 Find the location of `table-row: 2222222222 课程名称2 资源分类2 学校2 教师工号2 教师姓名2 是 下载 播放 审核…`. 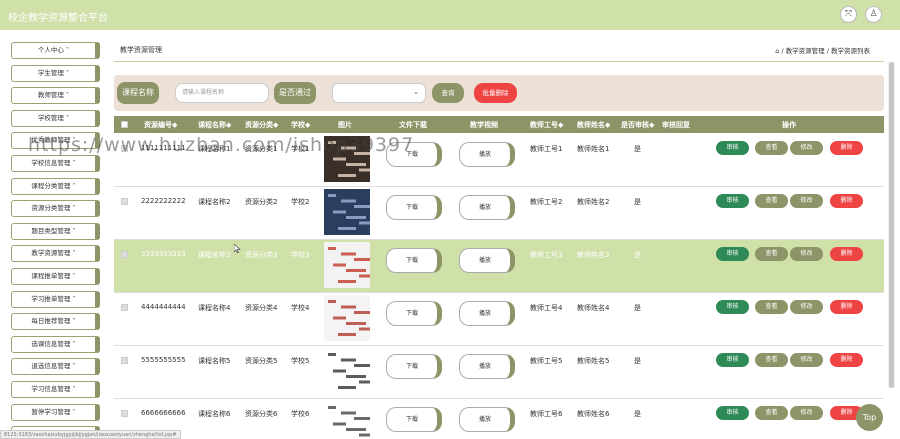

table-row: 2222222222 课程名称2 资源分类2 学校2 教师工号2 教师姓名2 是 下载 播放 审核… is located at coordinates (499, 213).